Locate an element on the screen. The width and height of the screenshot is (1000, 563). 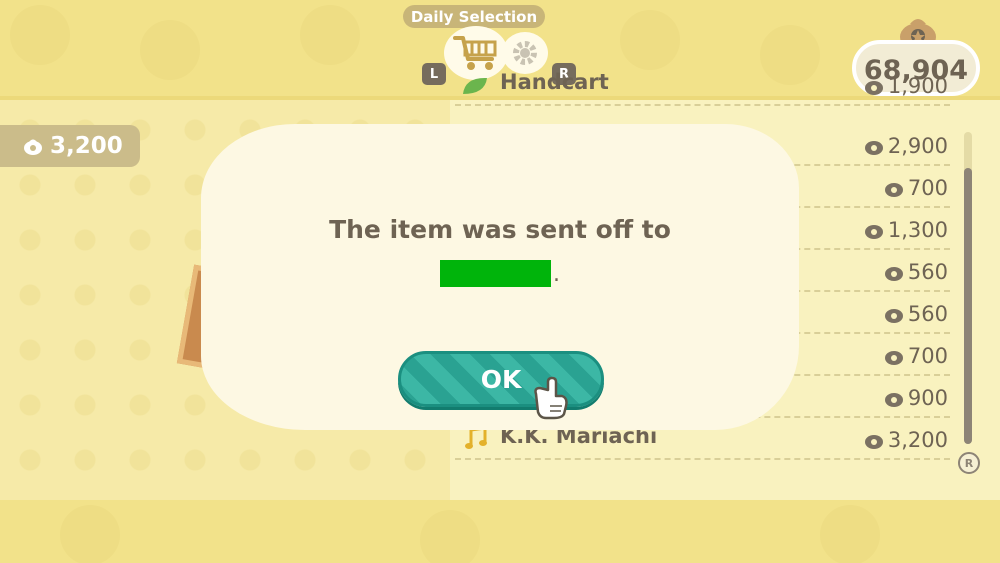
list-item-name: K.K. Mariachi is located at coordinates (579, 436).